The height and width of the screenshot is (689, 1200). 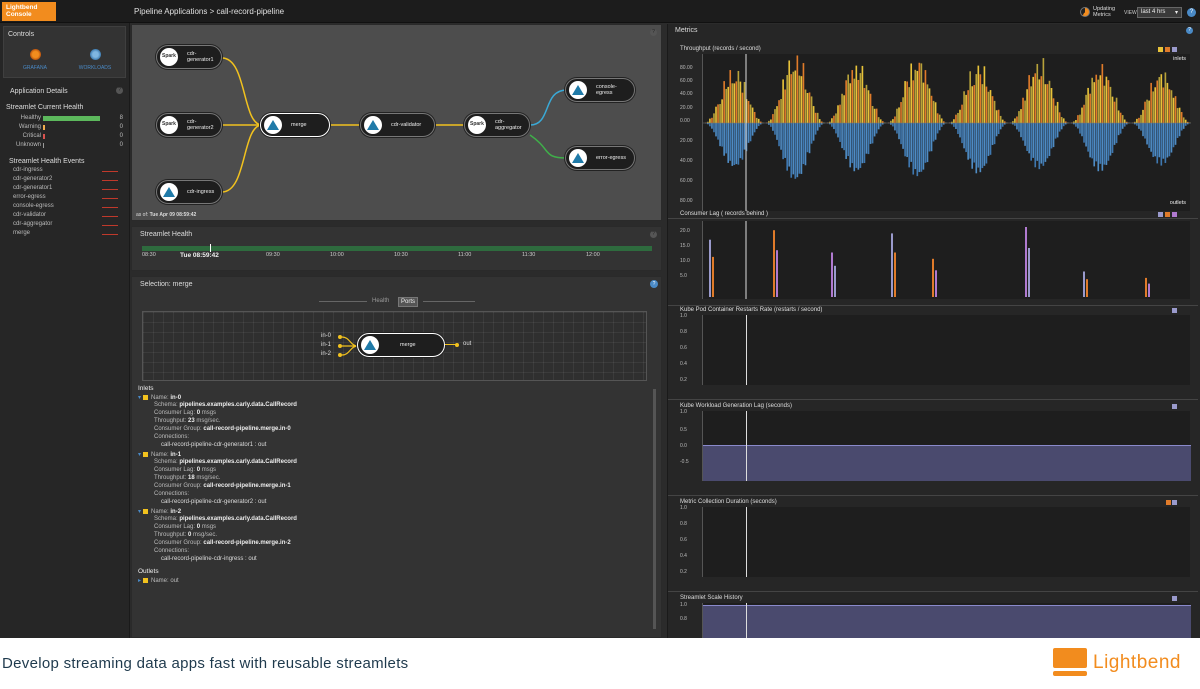 I want to click on health-event-row: error-egress, so click(x=65, y=197).